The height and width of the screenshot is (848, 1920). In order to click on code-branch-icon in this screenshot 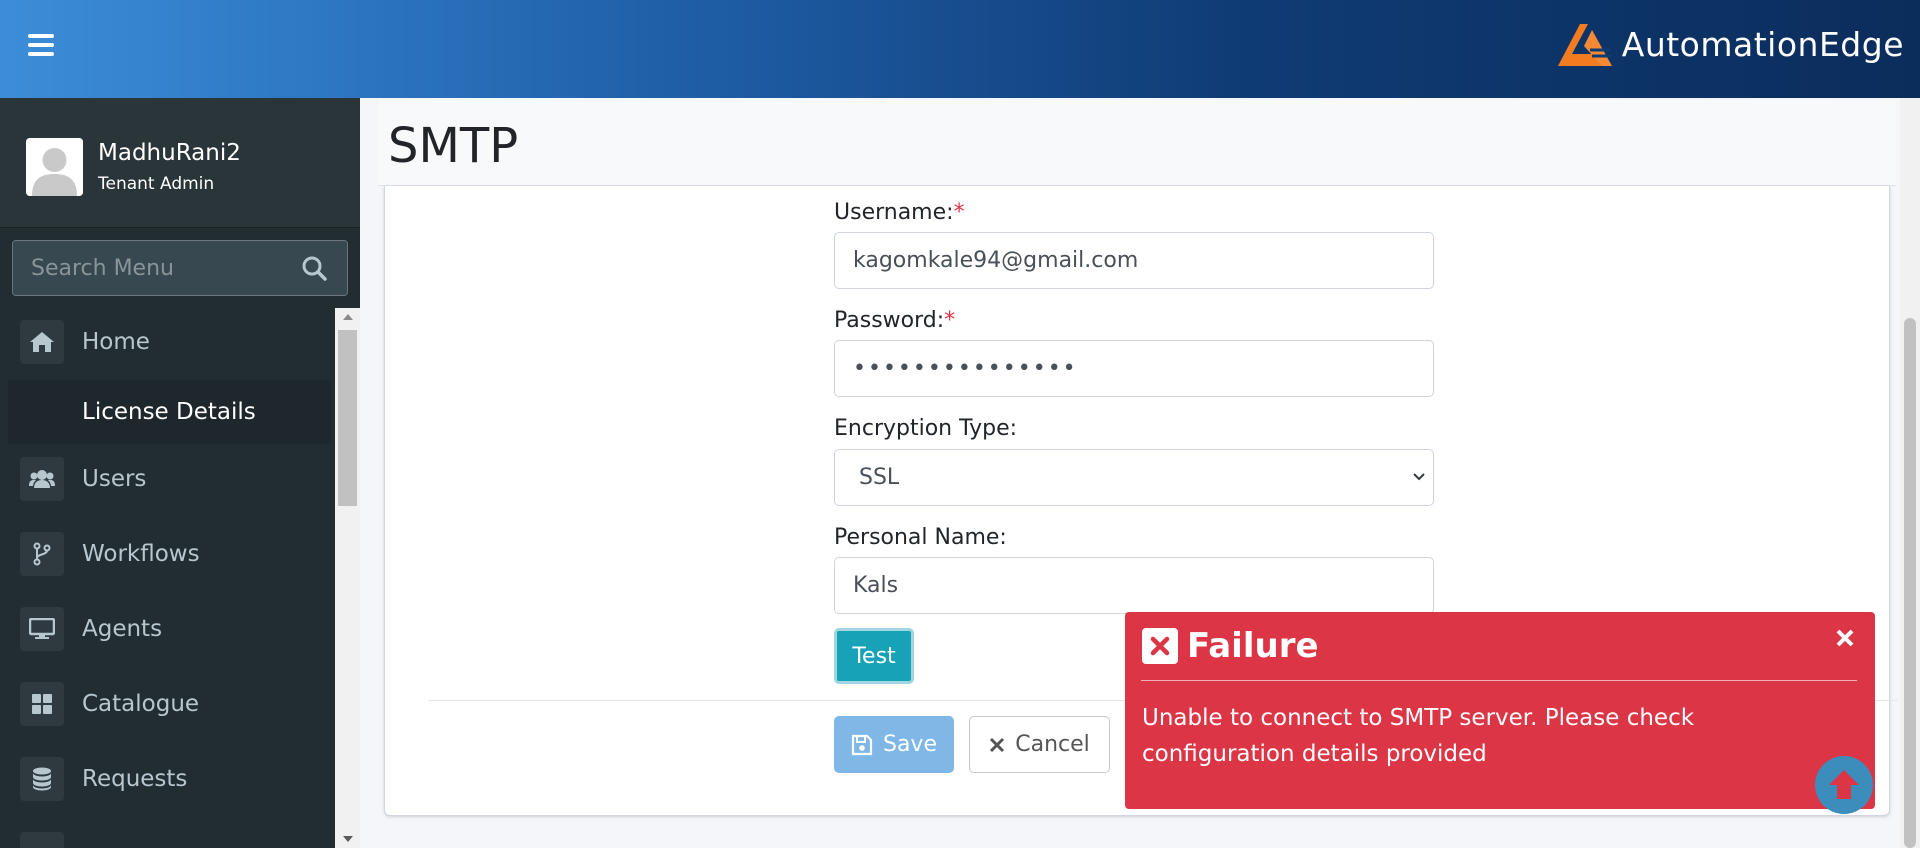, I will do `click(42, 554)`.